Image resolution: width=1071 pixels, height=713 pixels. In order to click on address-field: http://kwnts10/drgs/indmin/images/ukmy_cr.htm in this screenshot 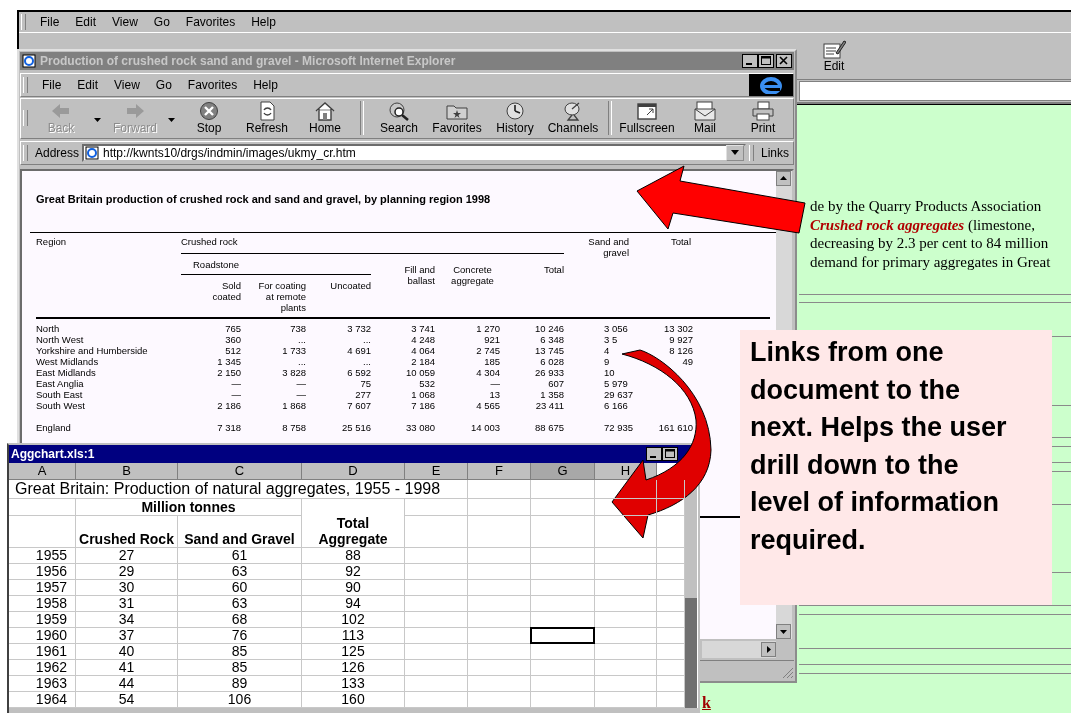, I will do `click(414, 152)`.